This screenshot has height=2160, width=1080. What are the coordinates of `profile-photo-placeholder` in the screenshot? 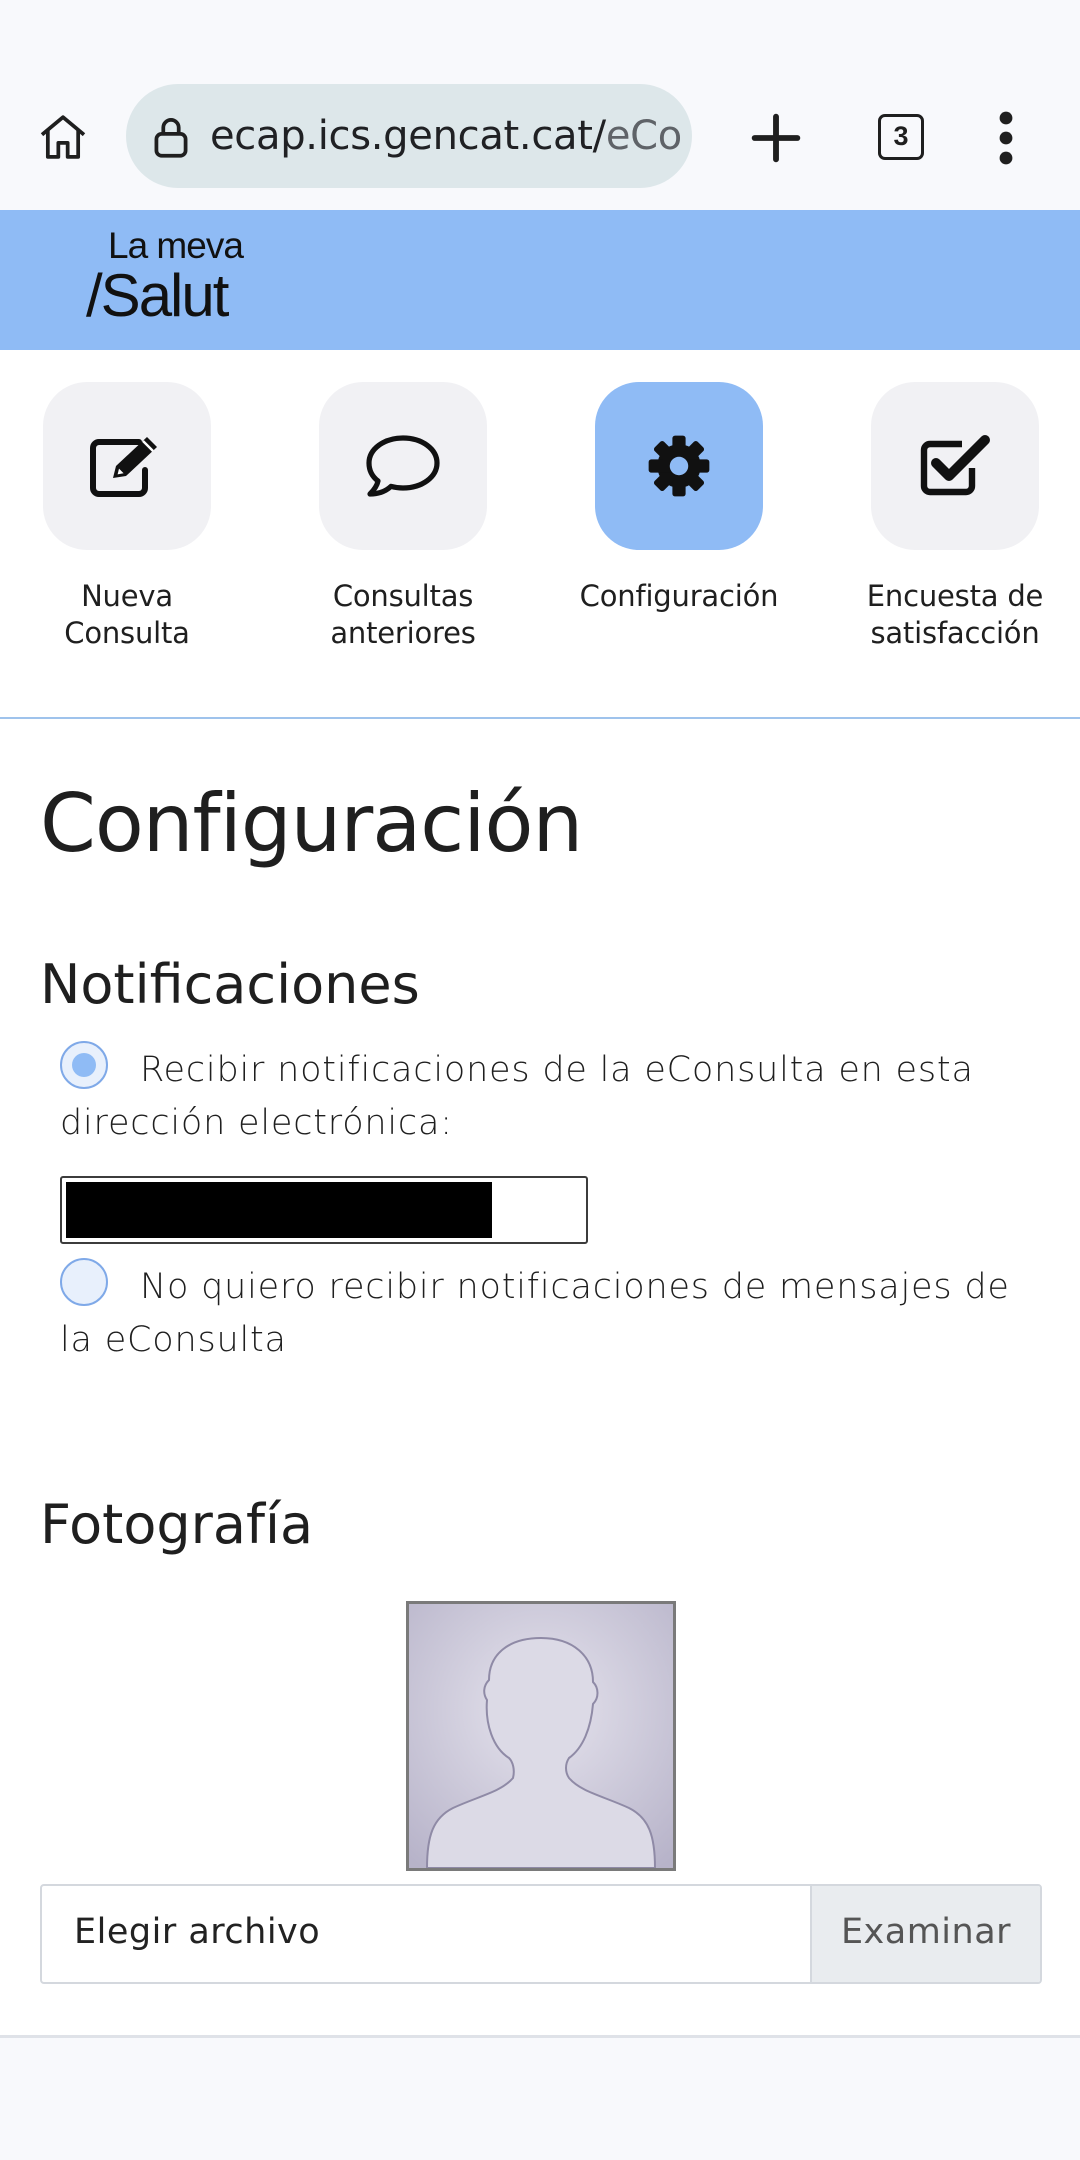 It's located at (541, 1736).